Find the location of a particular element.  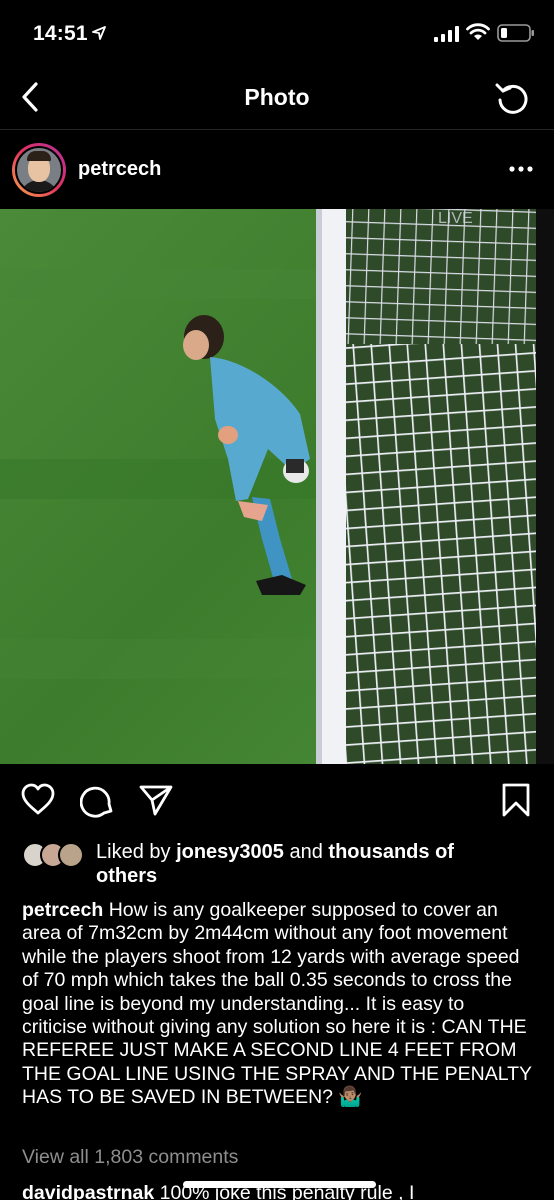

battery-icon is located at coordinates (515, 33).